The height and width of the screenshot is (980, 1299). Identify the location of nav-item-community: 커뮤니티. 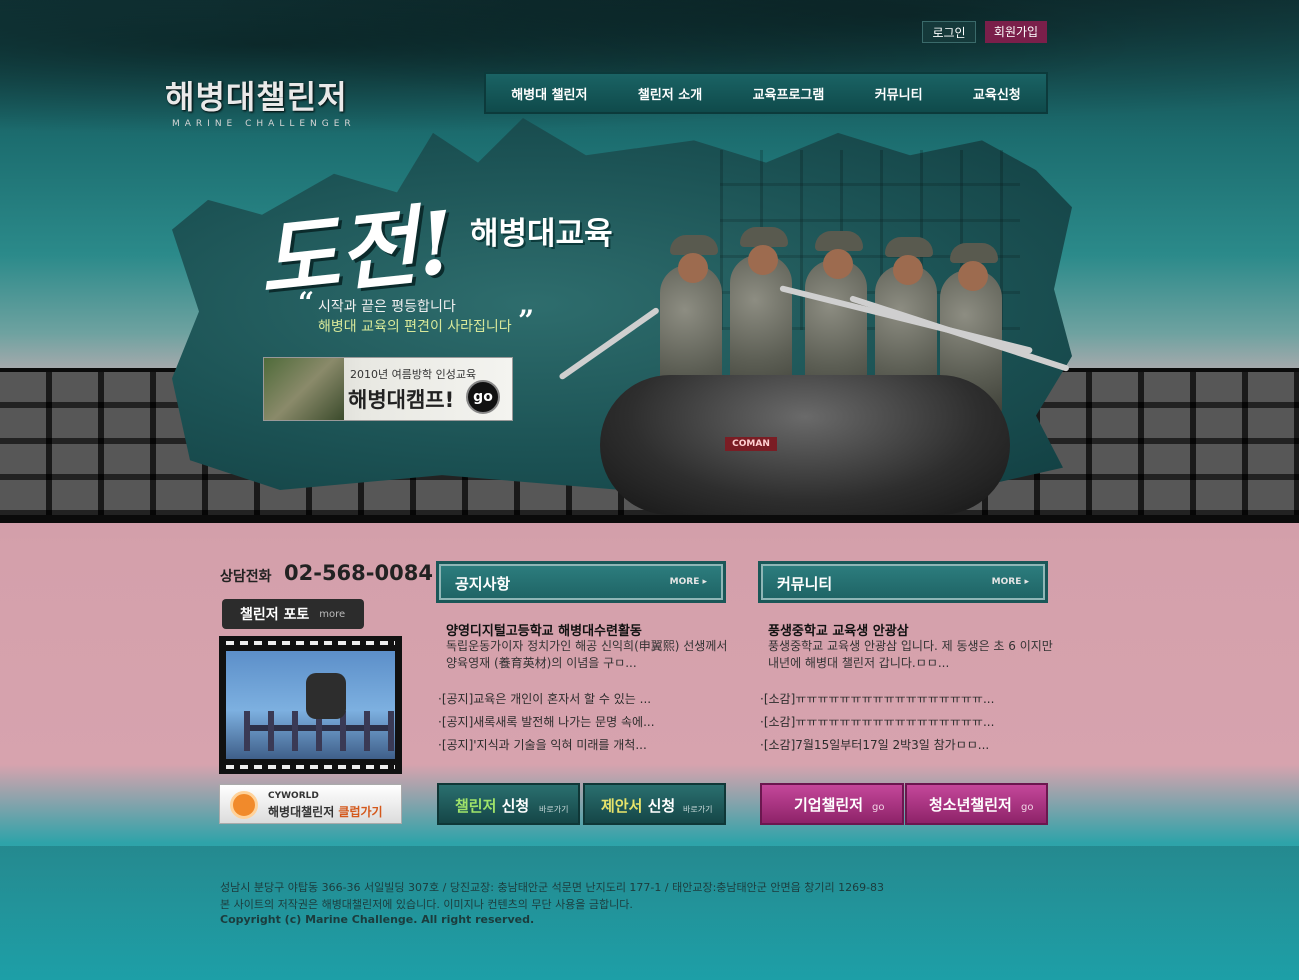
(899, 93).